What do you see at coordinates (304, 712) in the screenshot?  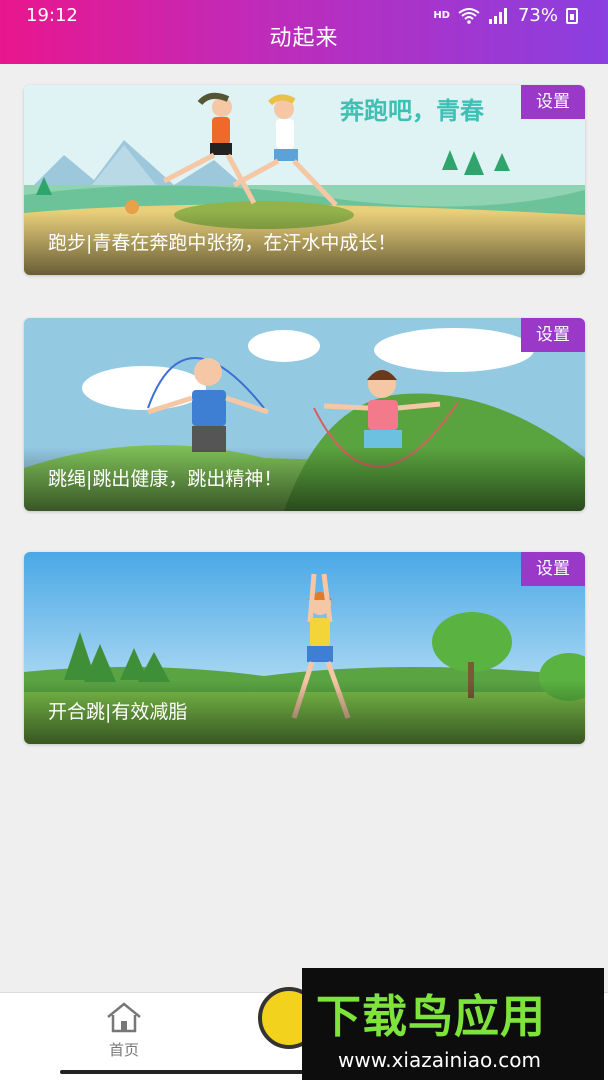 I see `card-caption-overlay: 开合跳|有效减脂` at bounding box center [304, 712].